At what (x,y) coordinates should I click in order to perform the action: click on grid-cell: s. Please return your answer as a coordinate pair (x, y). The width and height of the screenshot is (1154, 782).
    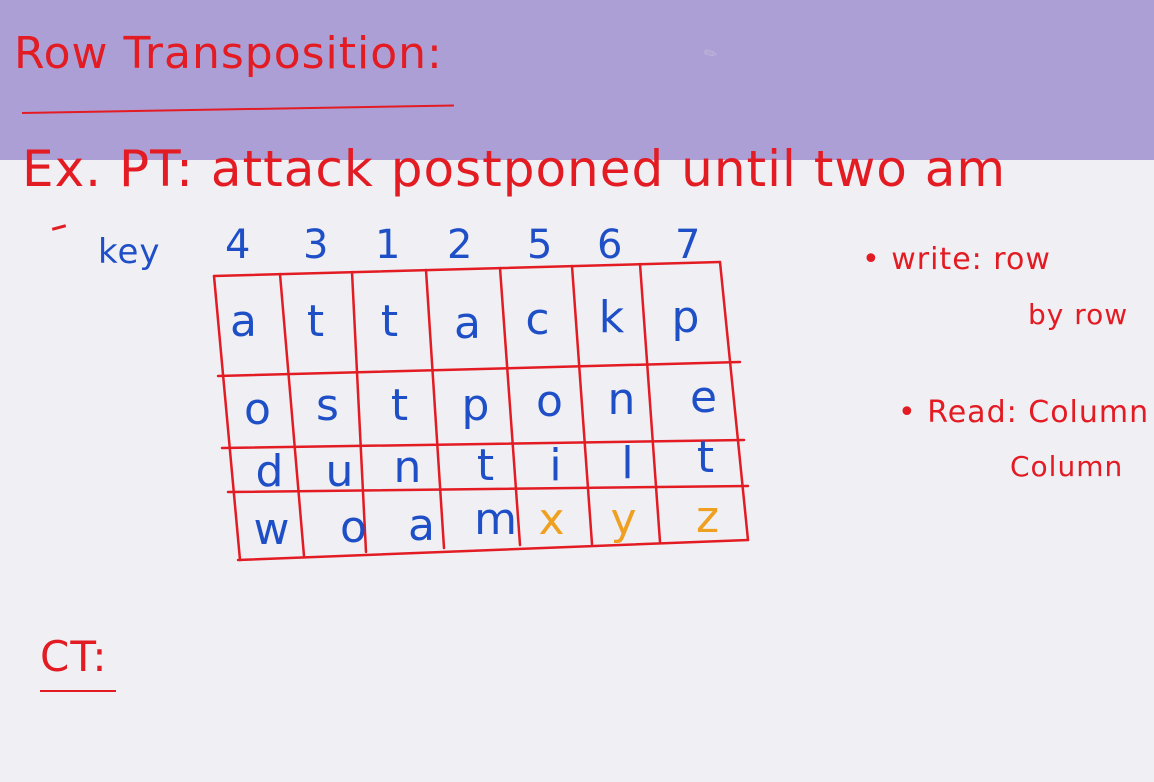
    Looking at the image, I should click on (328, 405).